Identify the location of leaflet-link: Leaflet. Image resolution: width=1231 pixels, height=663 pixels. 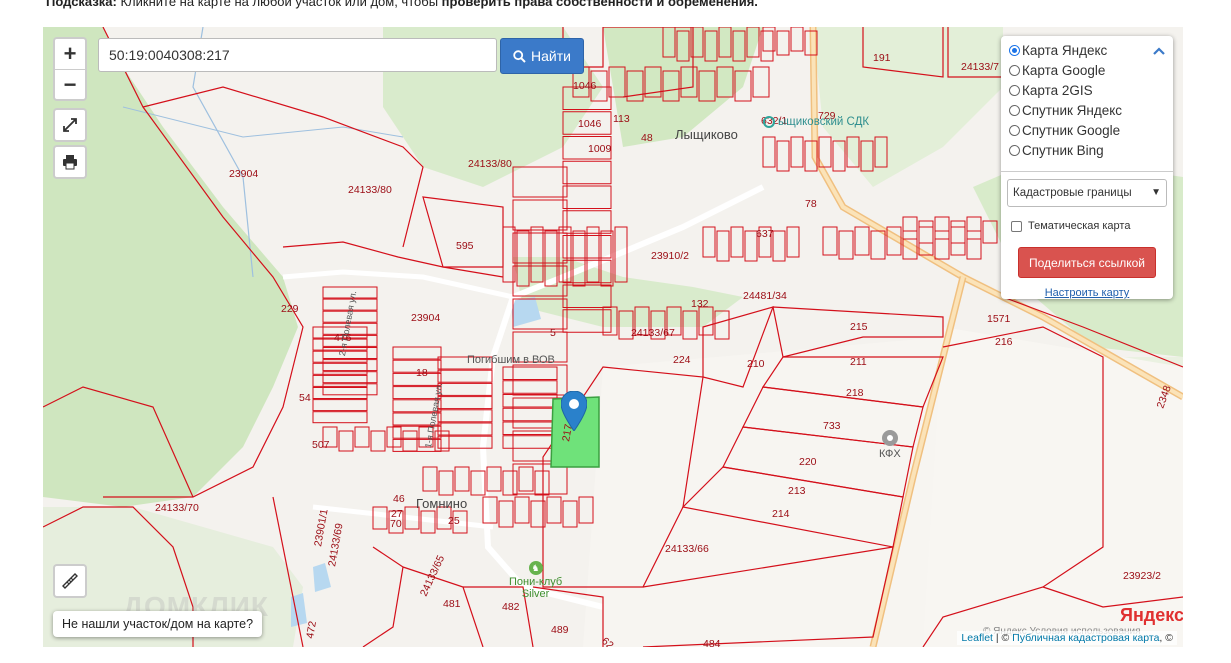
(977, 638).